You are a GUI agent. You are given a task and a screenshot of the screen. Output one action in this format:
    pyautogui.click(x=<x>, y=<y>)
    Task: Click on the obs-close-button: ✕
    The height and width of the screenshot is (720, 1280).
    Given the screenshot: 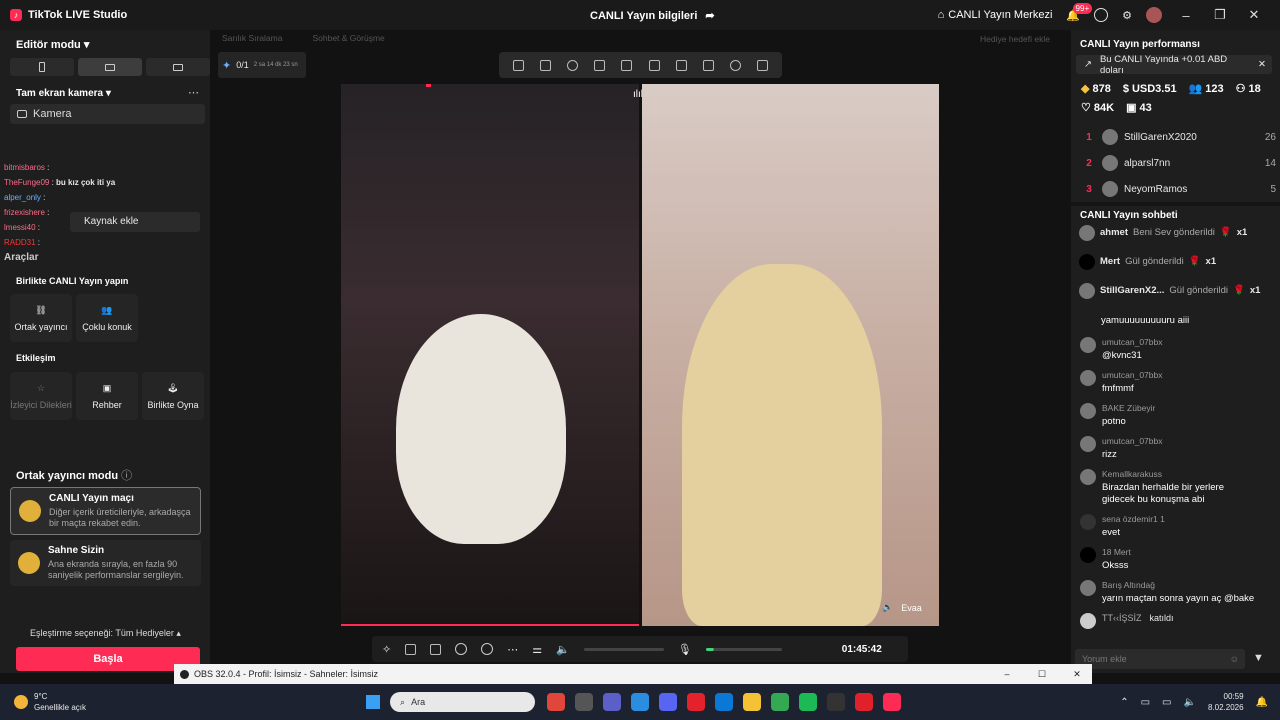 What is the action you would take?
    pyautogui.click(x=1077, y=674)
    